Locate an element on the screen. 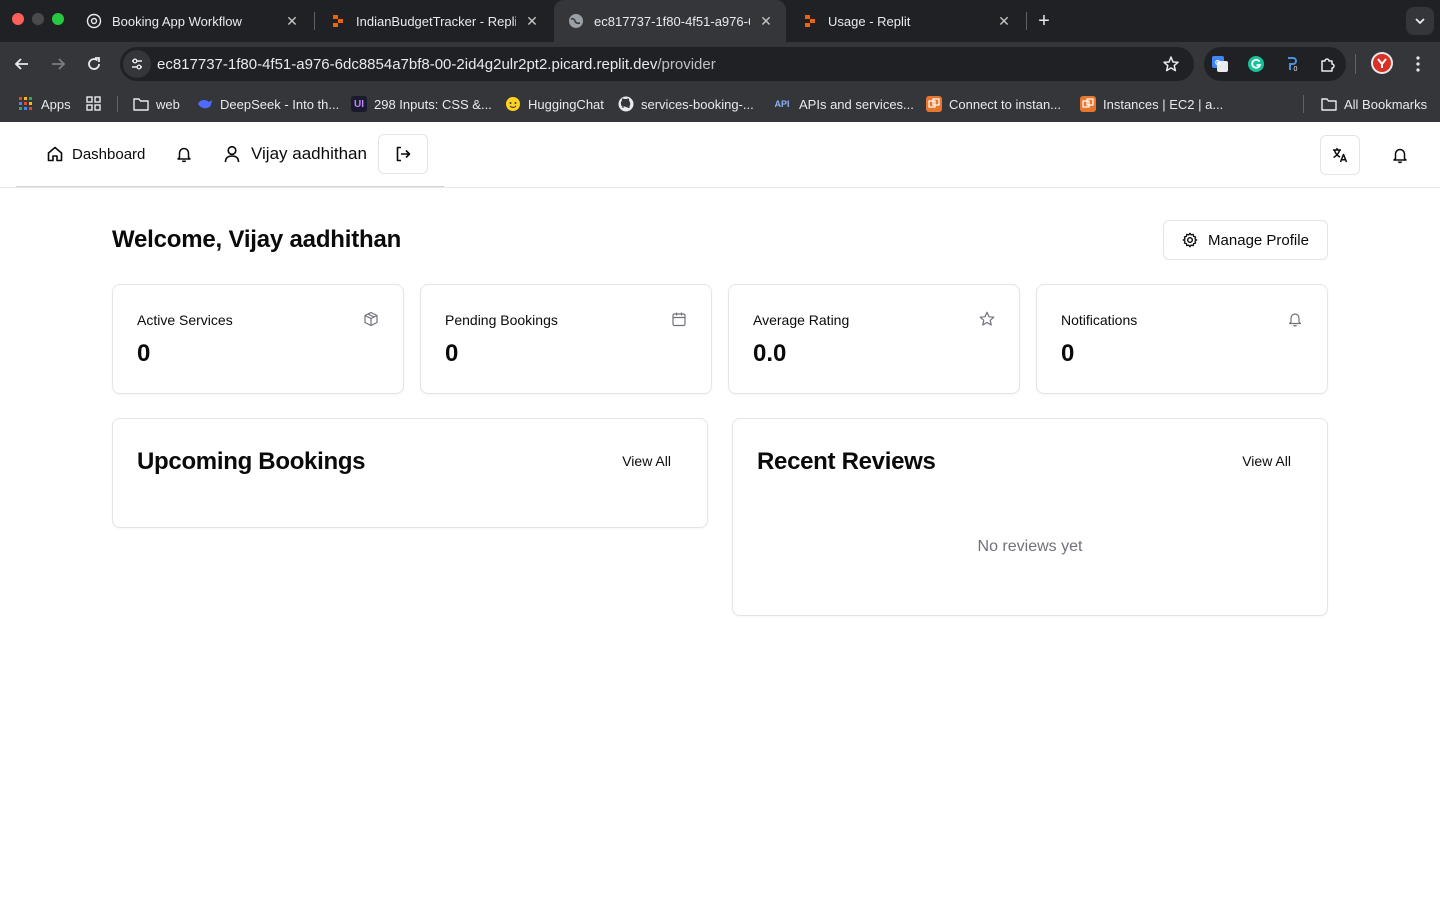 Image resolution: width=1440 pixels, height=900 pixels. tab-search-button is located at coordinates (1420, 21).